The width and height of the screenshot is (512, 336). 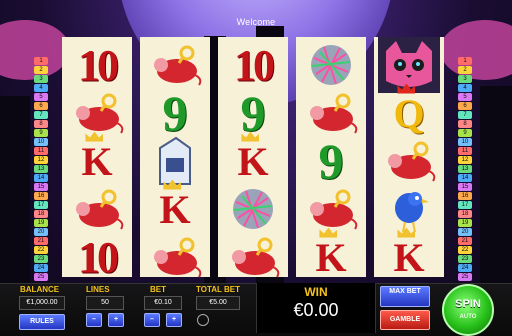 What do you see at coordinates (409, 158) in the screenshot?
I see `reel-5: QK` at bounding box center [409, 158].